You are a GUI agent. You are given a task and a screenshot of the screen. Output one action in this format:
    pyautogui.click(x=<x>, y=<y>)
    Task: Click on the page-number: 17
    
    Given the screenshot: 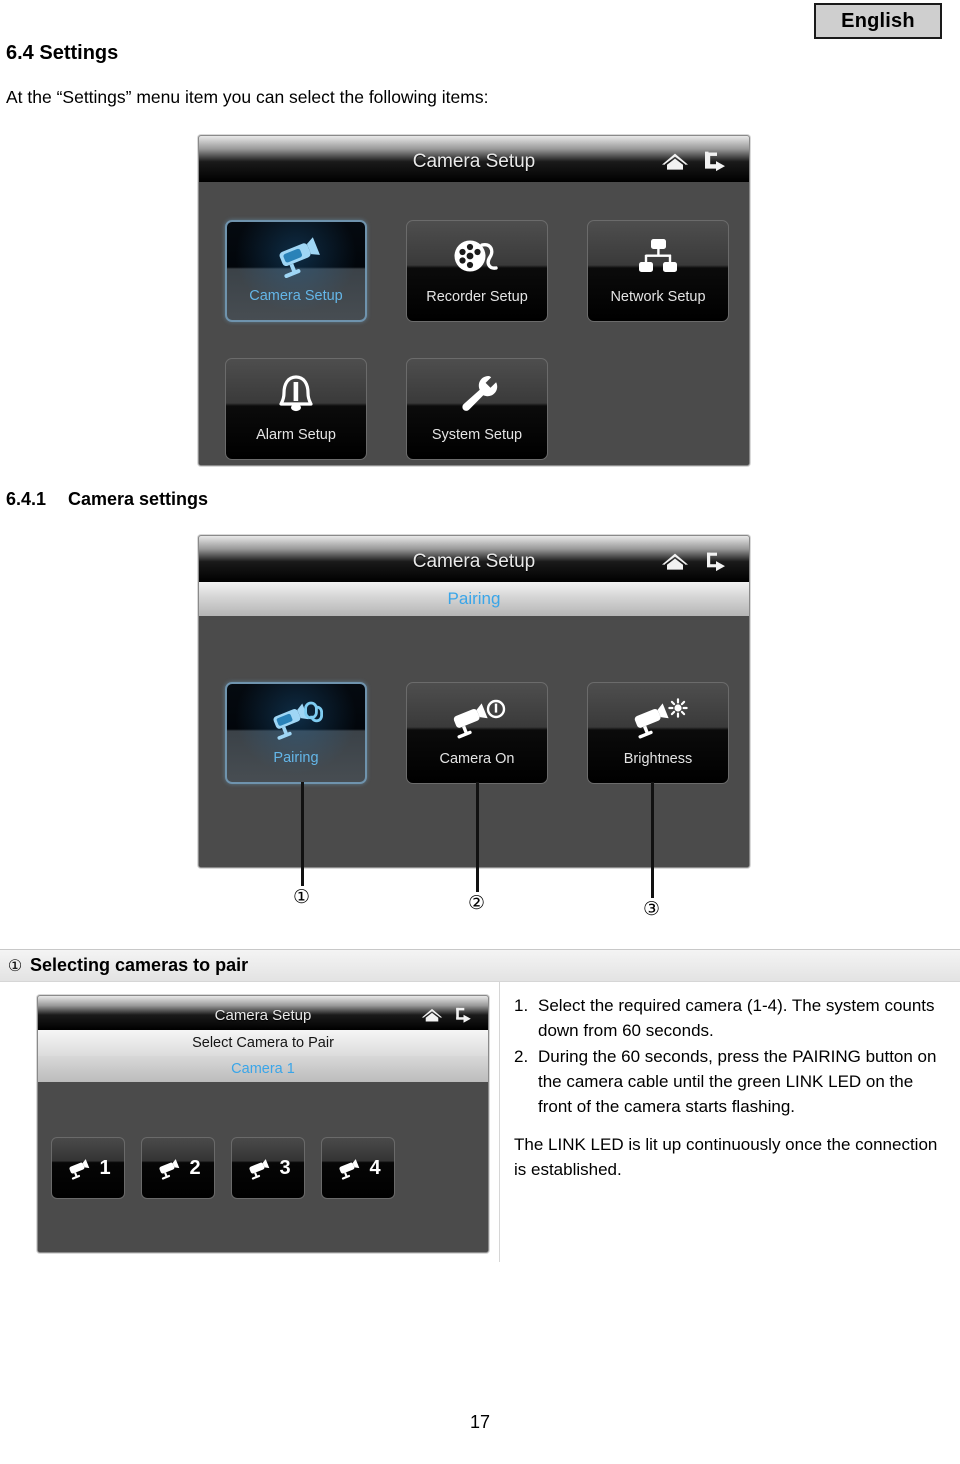 What is the action you would take?
    pyautogui.click(x=480, y=1422)
    